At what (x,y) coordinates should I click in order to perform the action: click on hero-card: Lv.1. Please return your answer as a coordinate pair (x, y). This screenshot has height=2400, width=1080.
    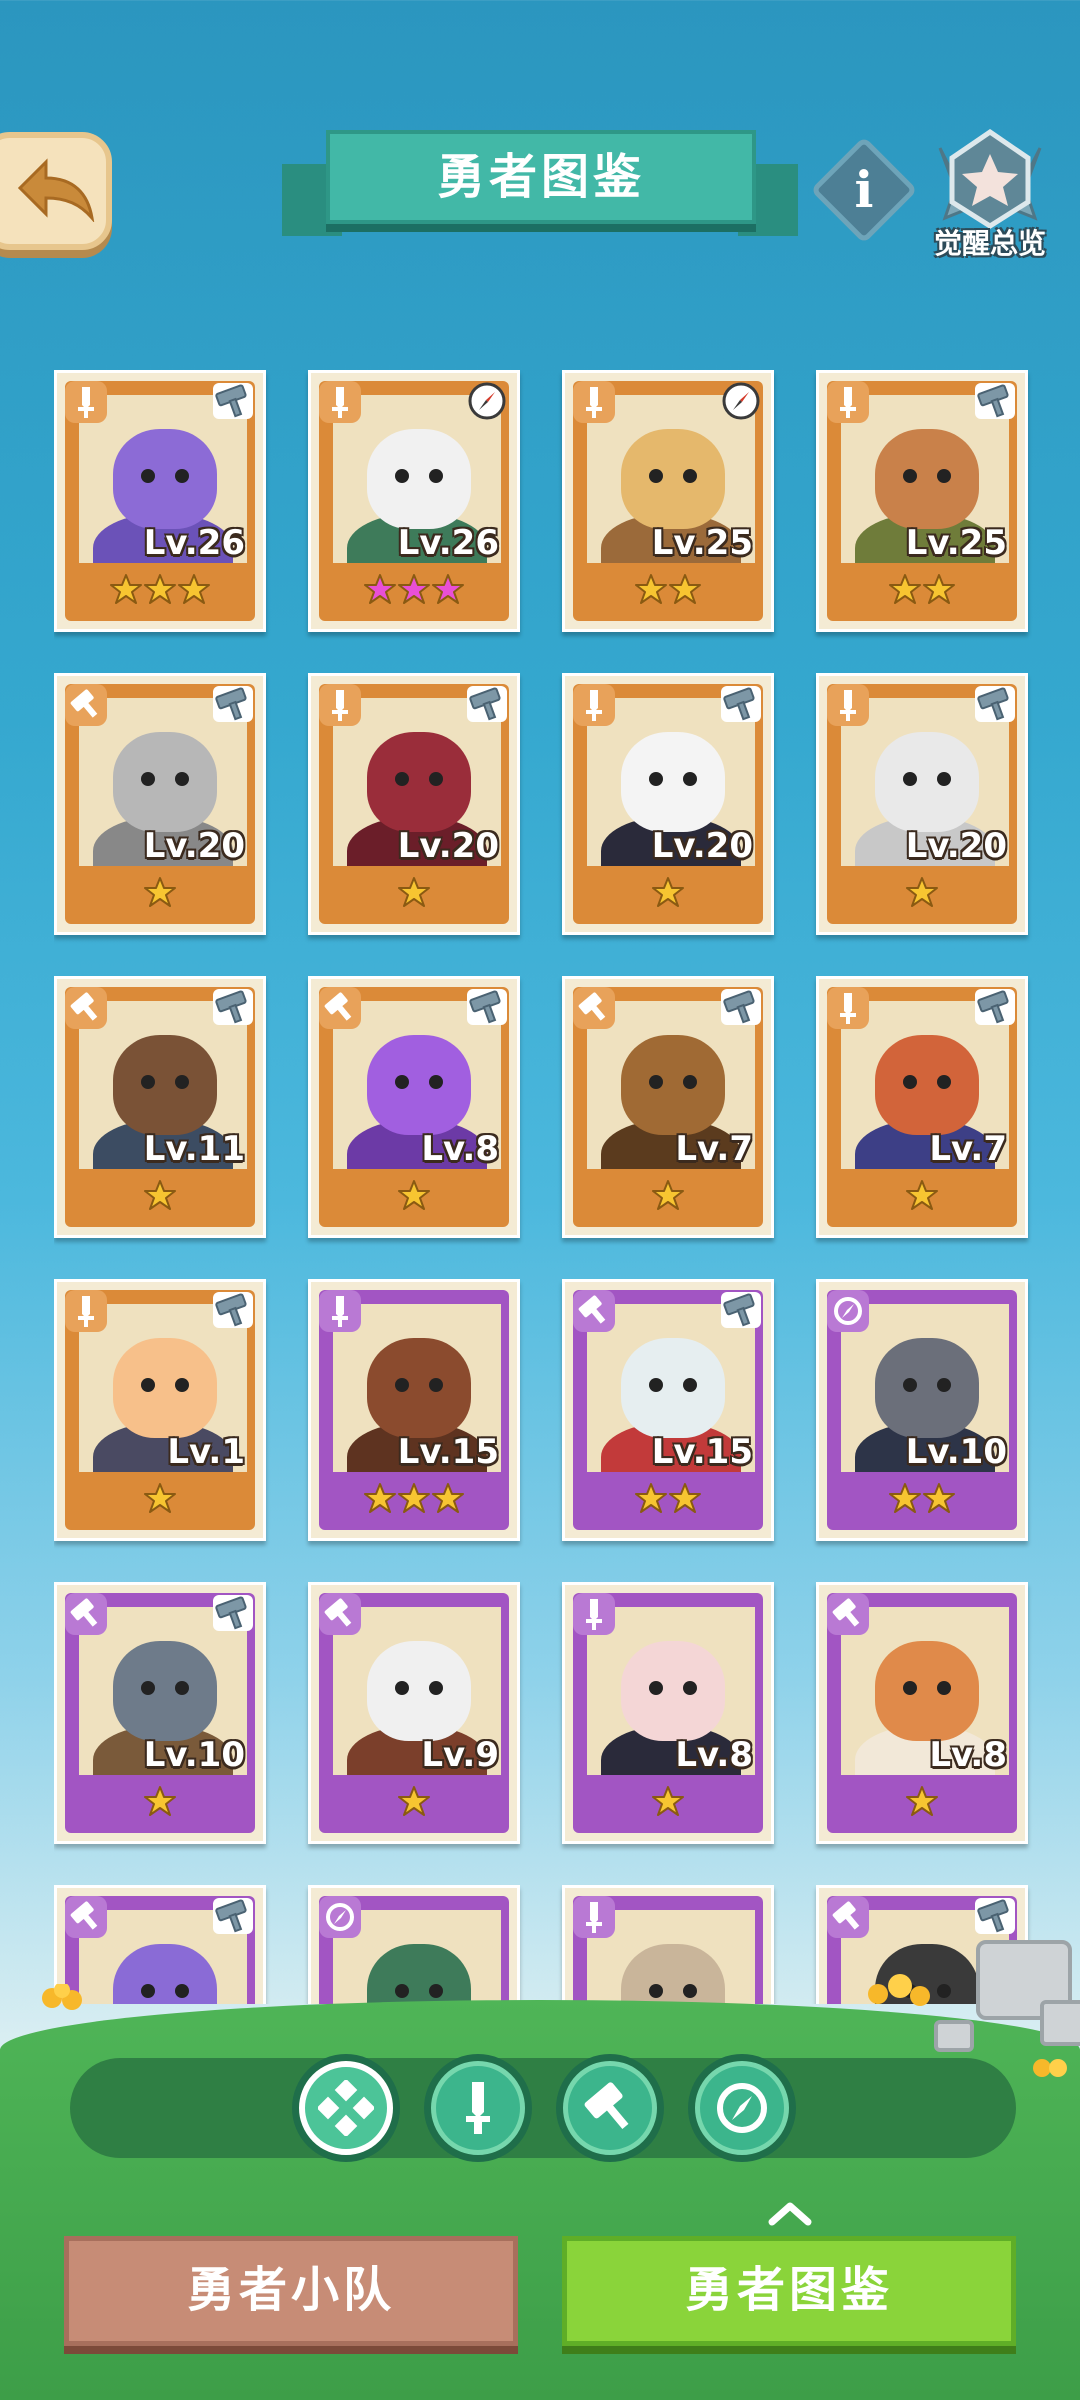
    Looking at the image, I should click on (160, 1410).